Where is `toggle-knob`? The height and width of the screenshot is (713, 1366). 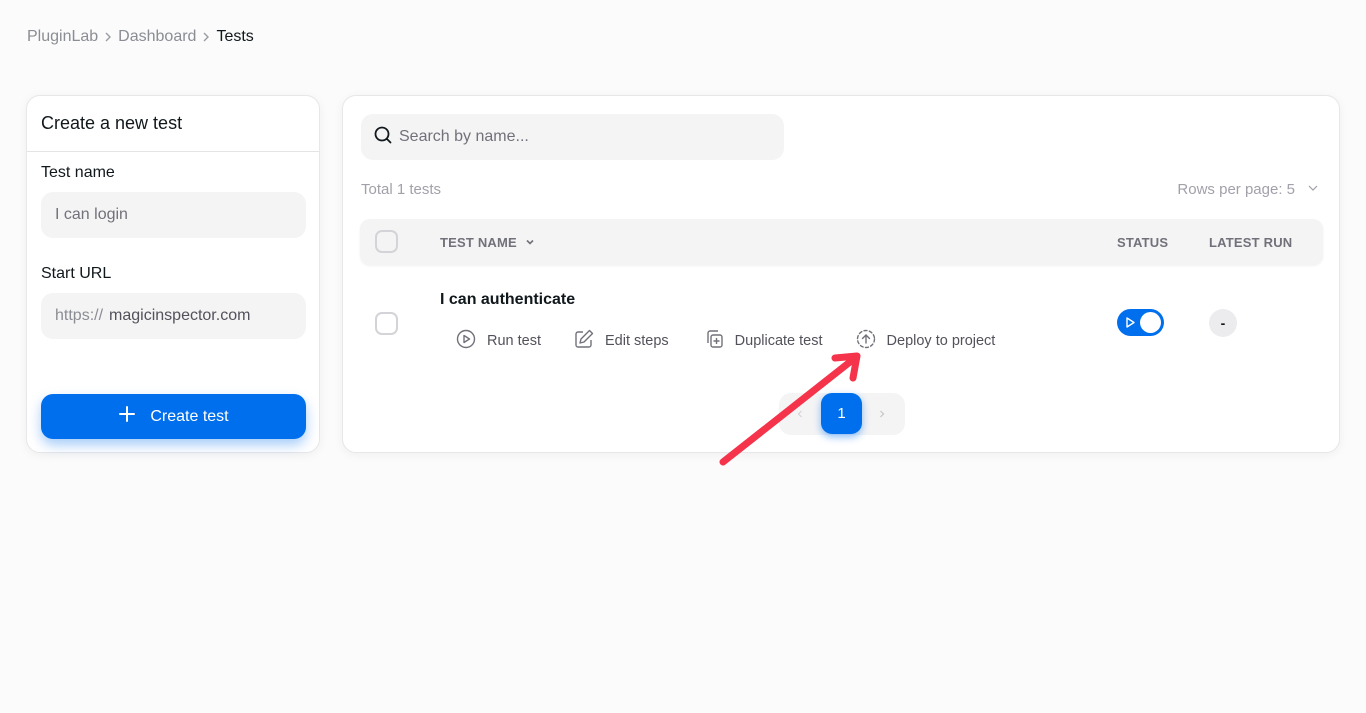 toggle-knob is located at coordinates (1150, 322).